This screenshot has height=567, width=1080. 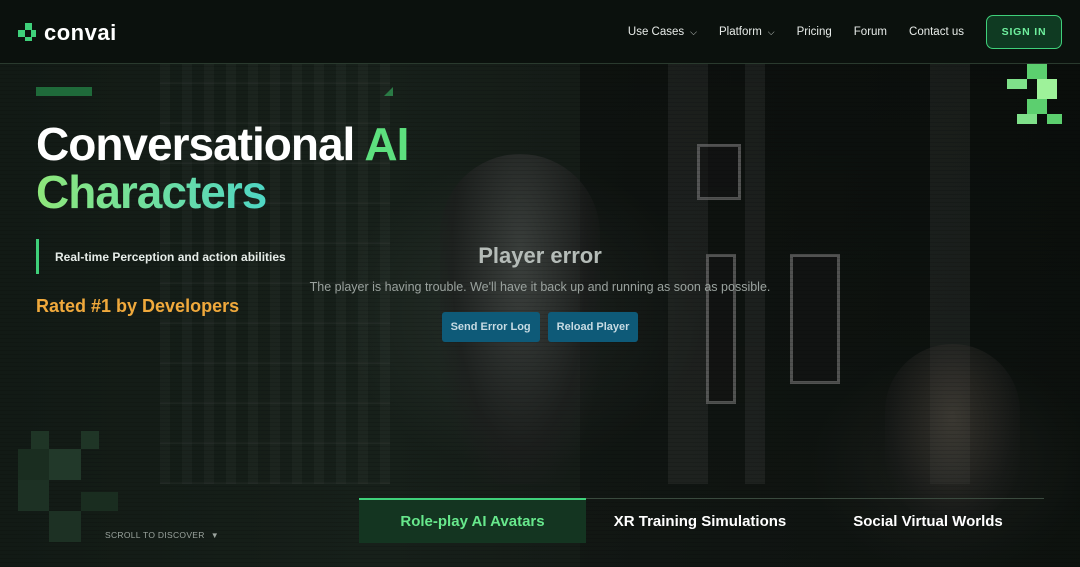 I want to click on send-error-log-button: Send Error Log, so click(x=490, y=327).